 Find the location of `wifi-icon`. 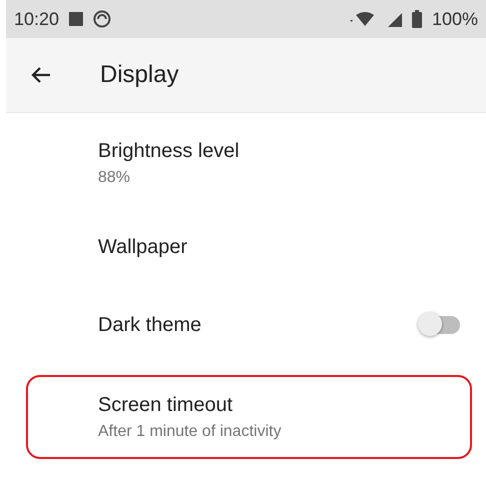

wifi-icon is located at coordinates (363, 19).